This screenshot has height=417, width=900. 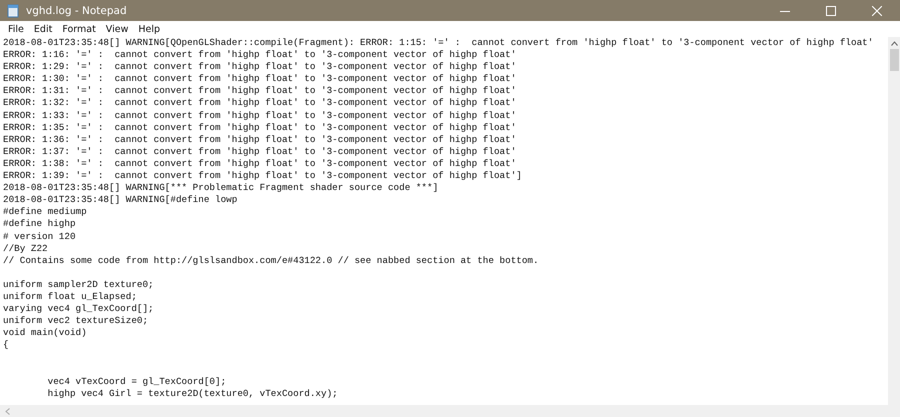 I want to click on text-line: ERROR: 1:37: '=' : cannot convert from 'highp float' to '3-component vector of highp float', so click(x=259, y=152).